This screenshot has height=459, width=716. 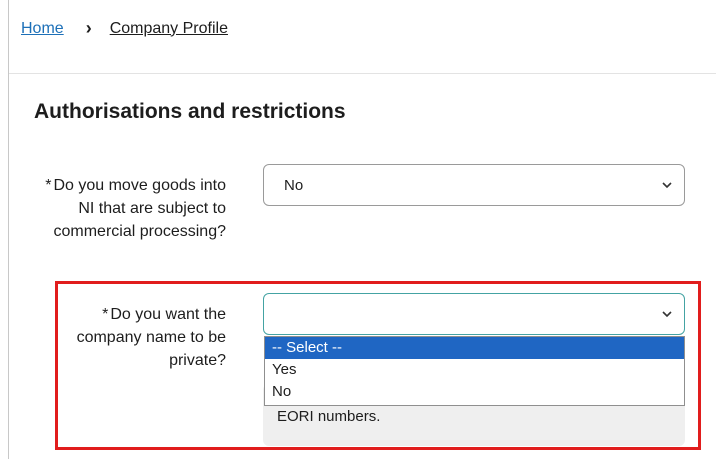 I want to click on chevron-right-icon: ›, so click(x=88, y=28).